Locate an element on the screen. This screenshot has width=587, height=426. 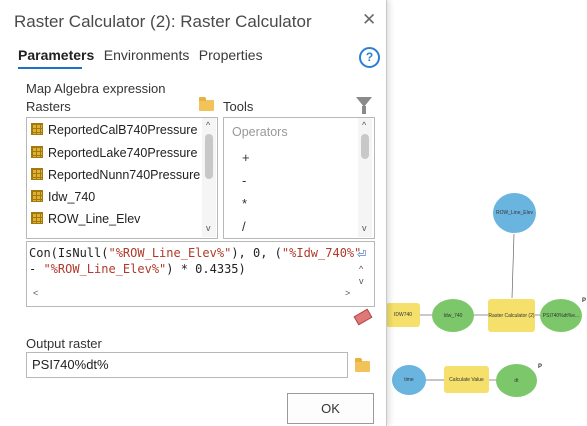
title-bar: Raster Calculator (2) is located at coordinates (193, 20).